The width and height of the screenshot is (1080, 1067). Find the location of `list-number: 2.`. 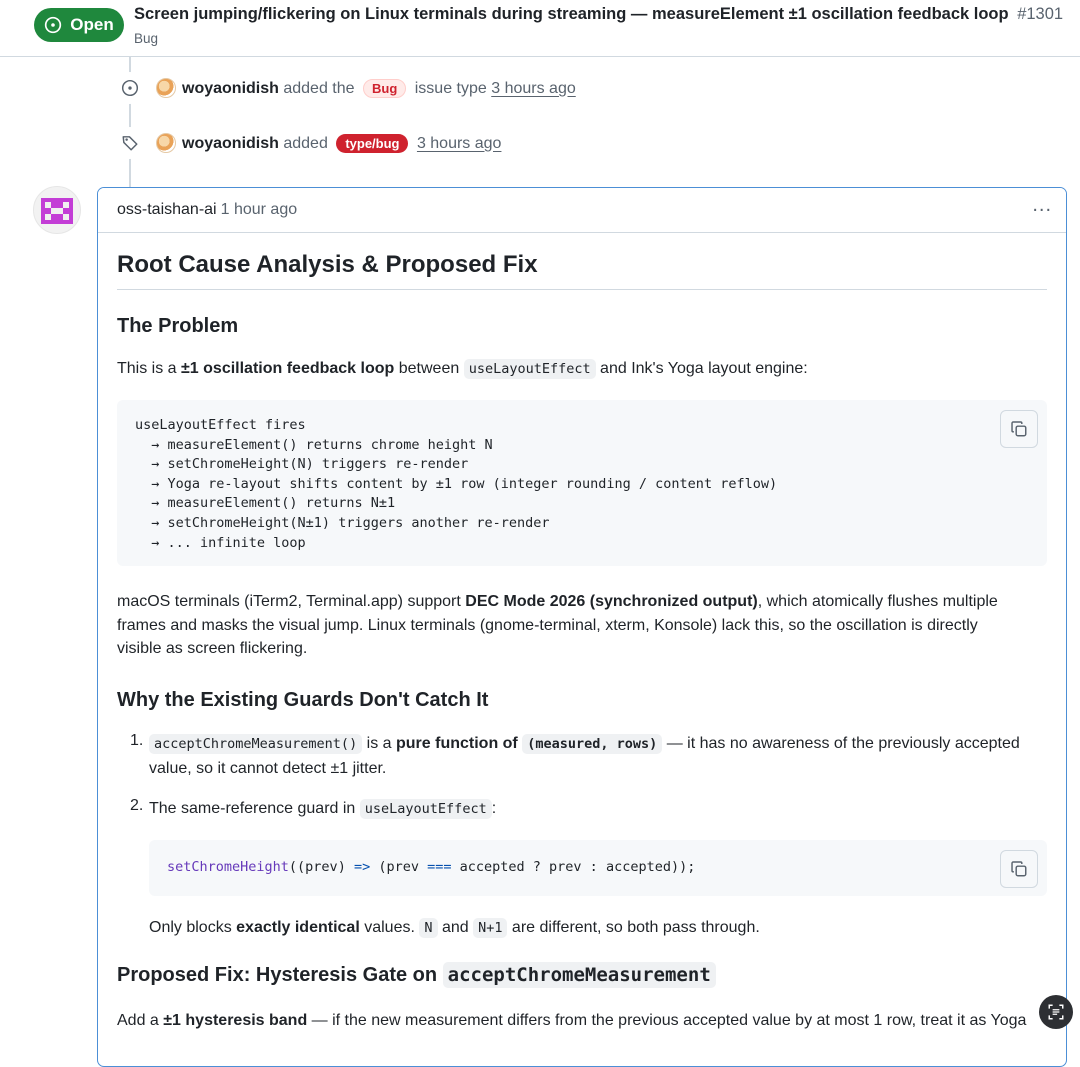

list-number: 2. is located at coordinates (137, 805).